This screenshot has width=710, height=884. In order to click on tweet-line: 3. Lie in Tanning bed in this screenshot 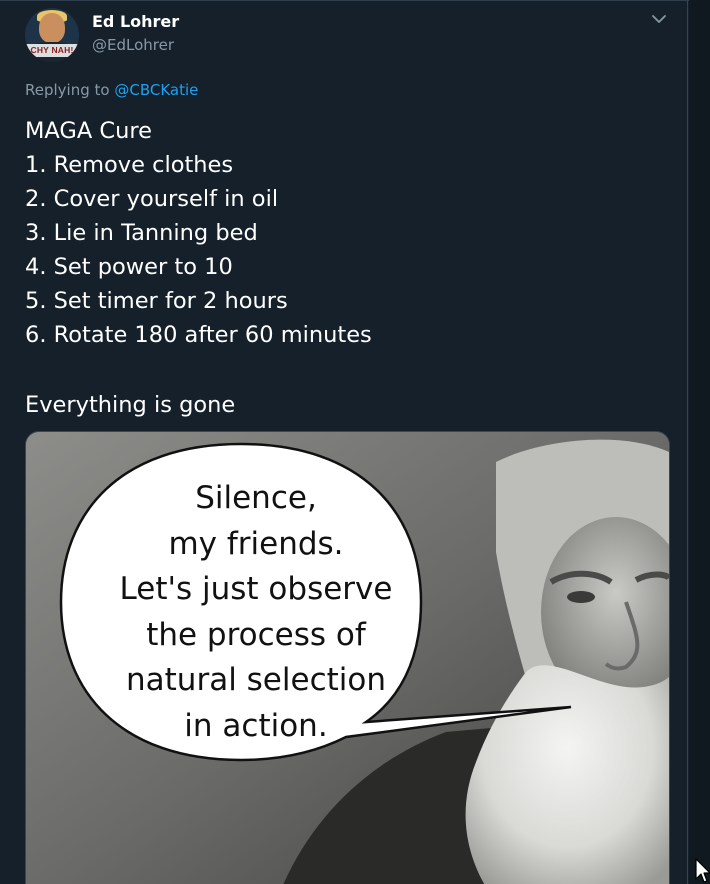, I will do `click(141, 233)`.